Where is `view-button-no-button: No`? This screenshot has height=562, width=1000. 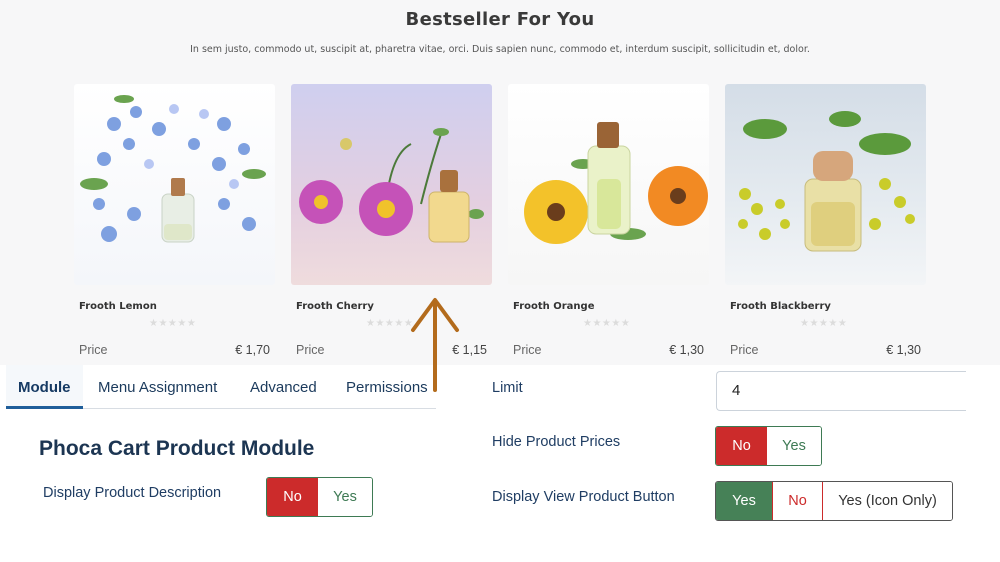
view-button-no-button: No is located at coordinates (797, 501).